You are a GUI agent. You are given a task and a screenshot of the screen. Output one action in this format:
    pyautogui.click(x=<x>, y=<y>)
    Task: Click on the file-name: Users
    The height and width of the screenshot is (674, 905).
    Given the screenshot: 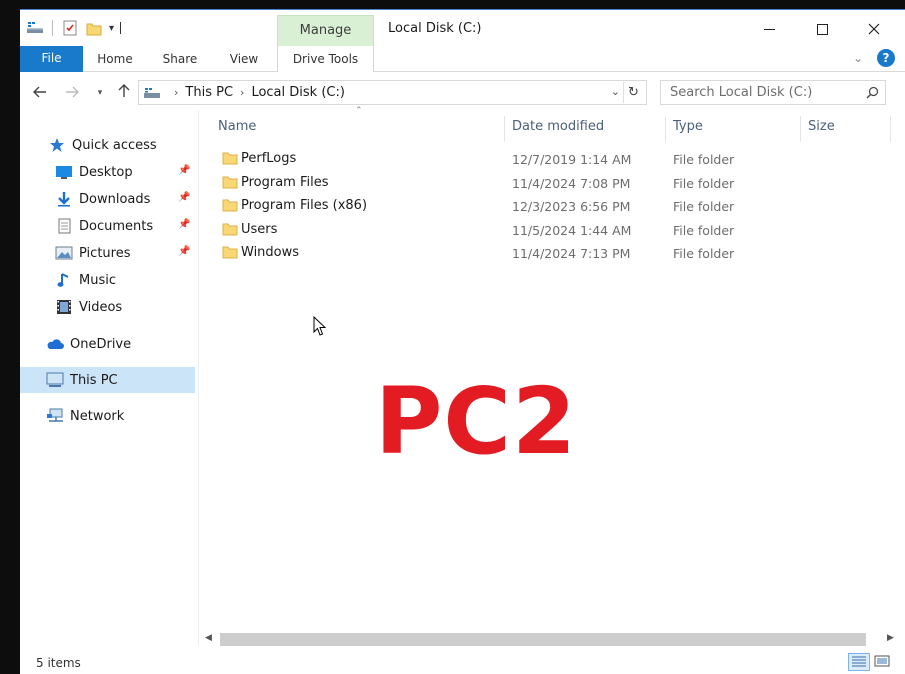 What is the action you would take?
    pyautogui.click(x=259, y=229)
    